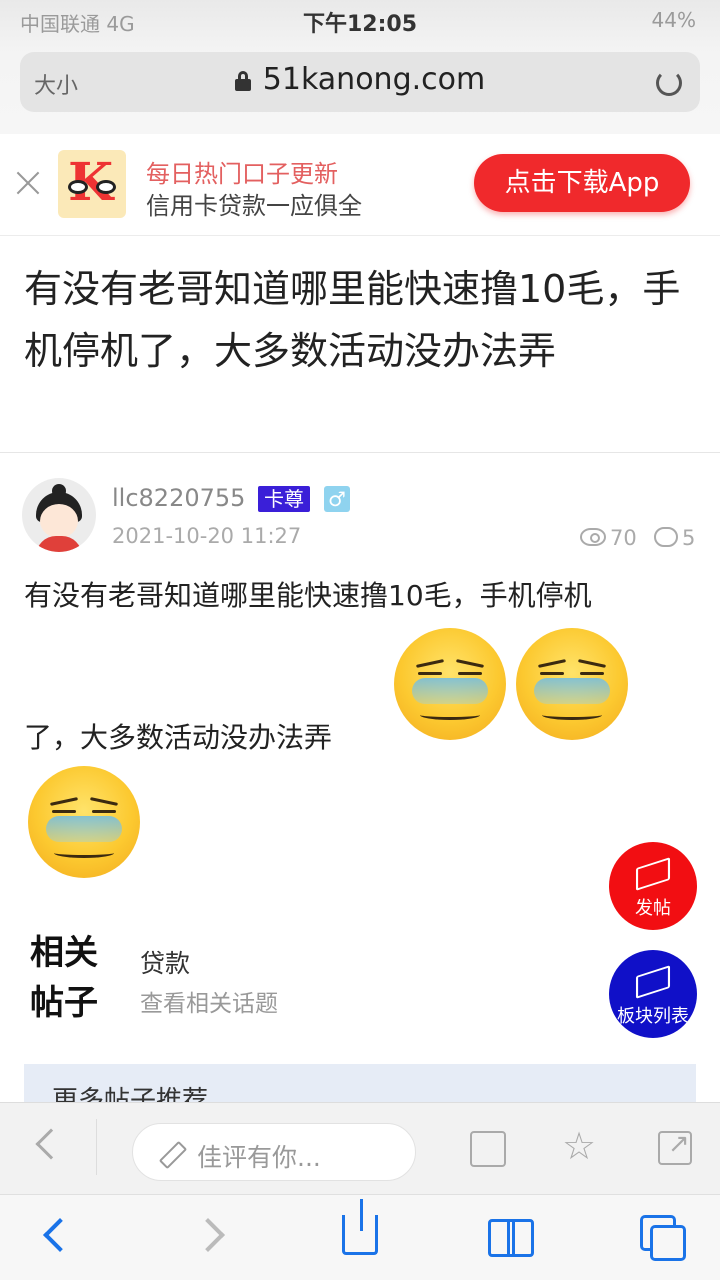  What do you see at coordinates (242, 81) in the screenshot?
I see `lock-icon` at bounding box center [242, 81].